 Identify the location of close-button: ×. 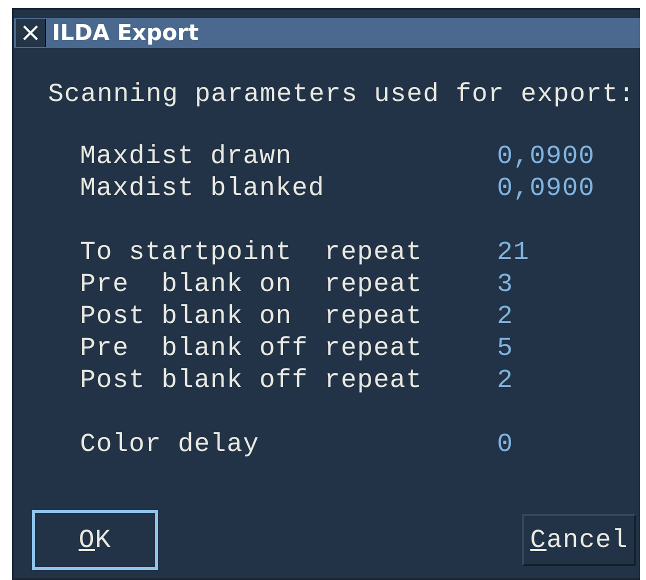
(31, 33).